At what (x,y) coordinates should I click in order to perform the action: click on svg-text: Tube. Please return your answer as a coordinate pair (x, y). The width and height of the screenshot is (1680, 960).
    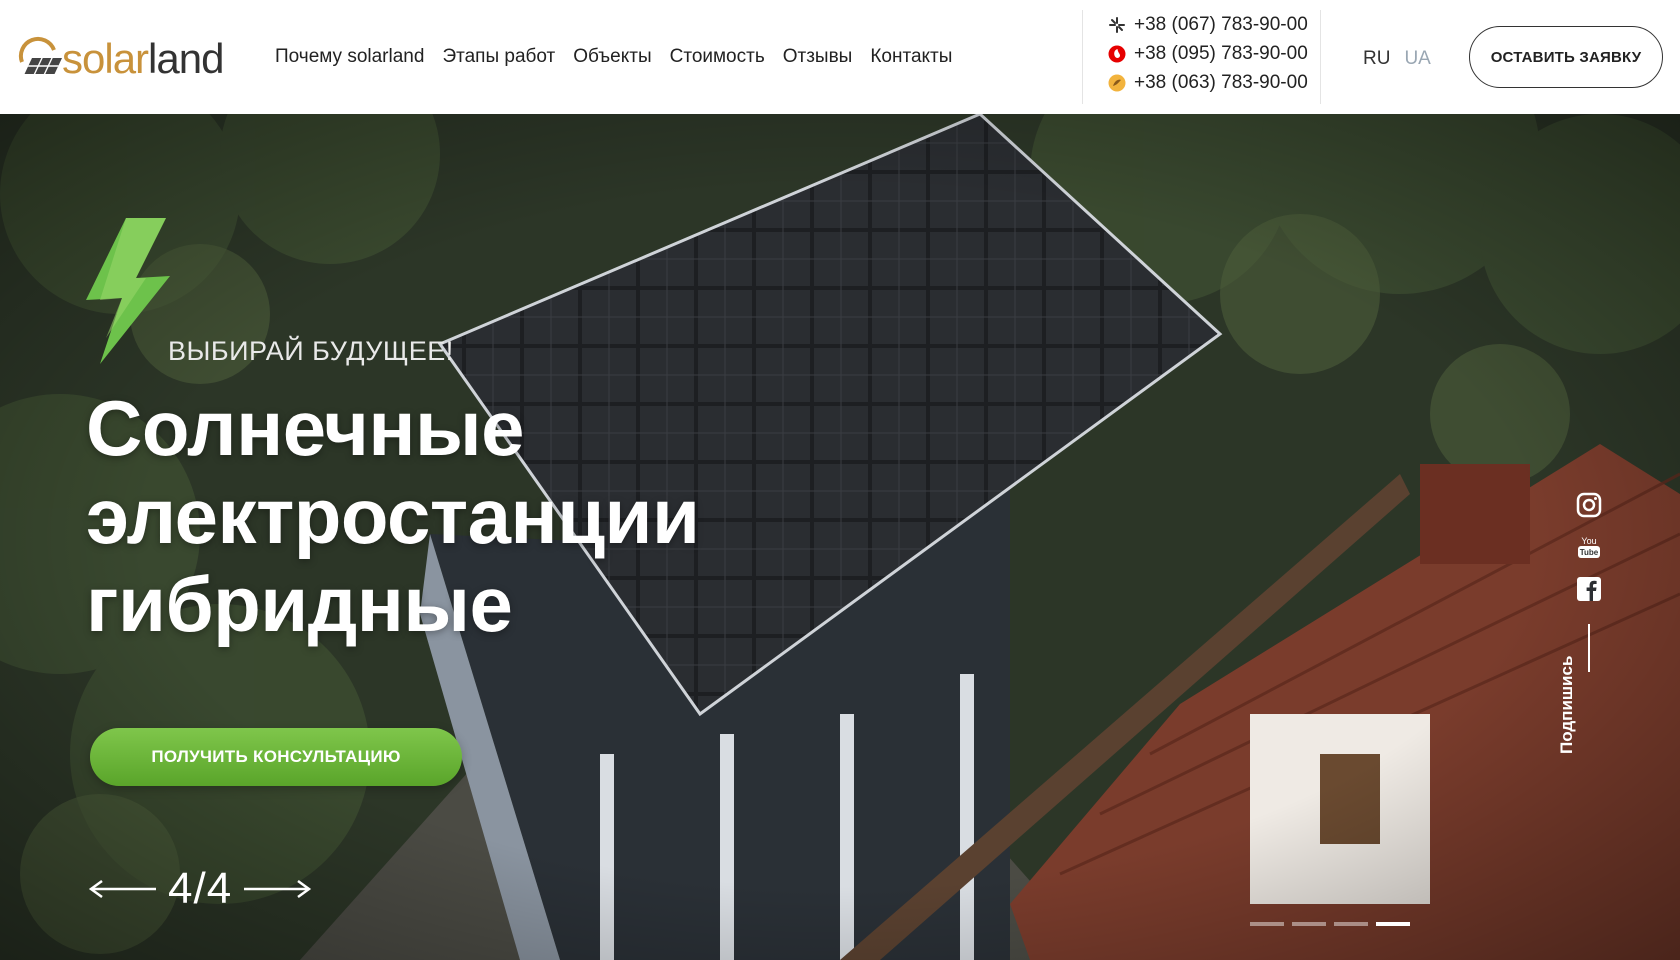
    Looking at the image, I should click on (1589, 552).